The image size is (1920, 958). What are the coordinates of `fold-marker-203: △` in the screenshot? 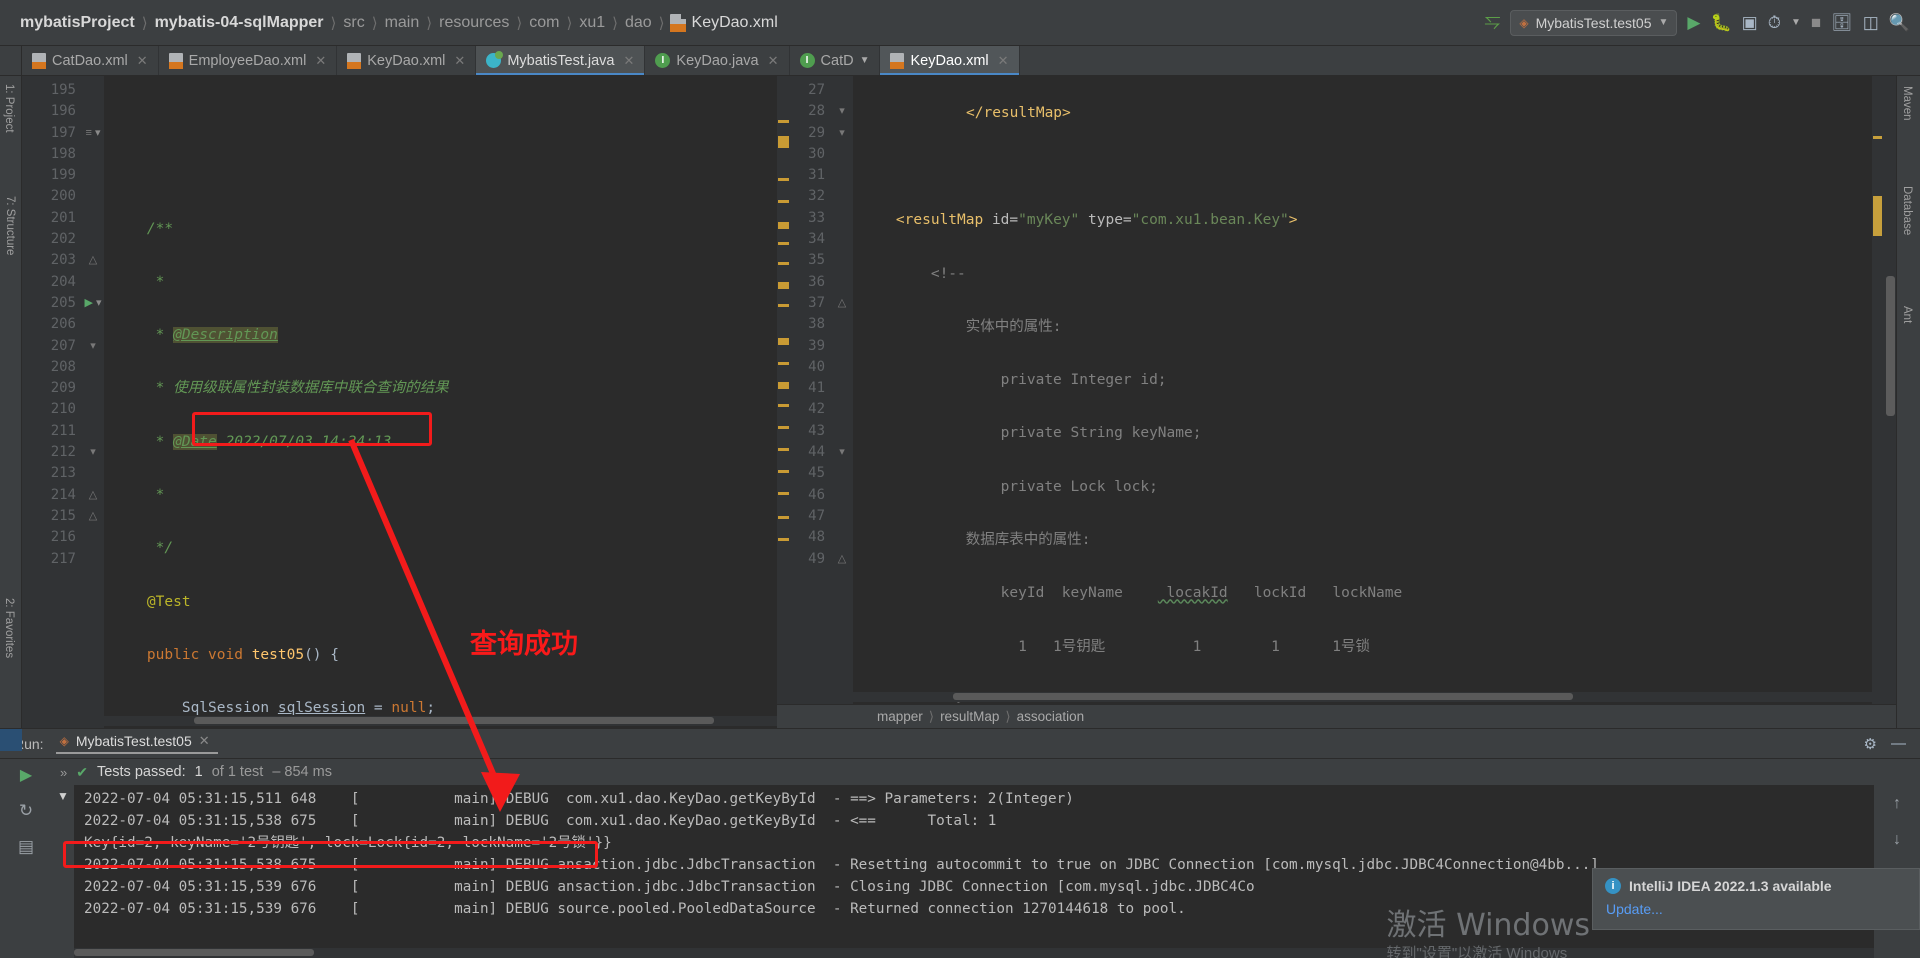 It's located at (93, 260).